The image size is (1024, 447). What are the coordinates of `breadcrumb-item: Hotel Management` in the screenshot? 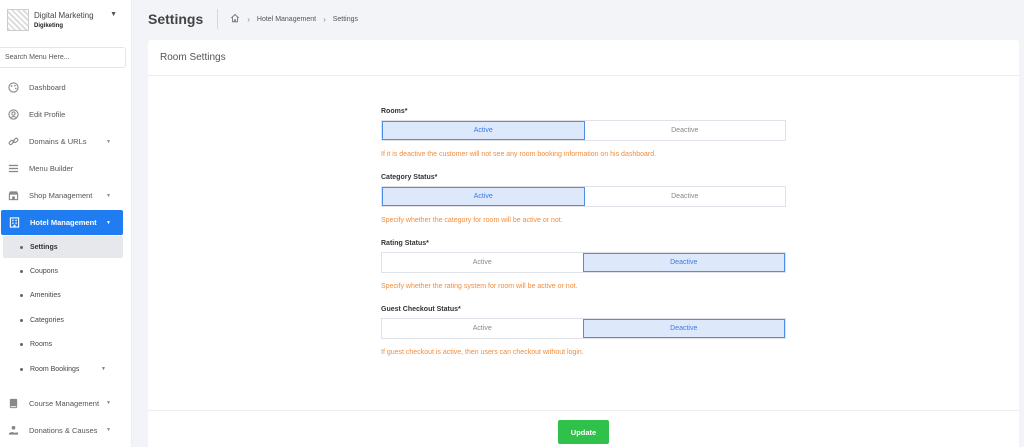 It's located at (286, 19).